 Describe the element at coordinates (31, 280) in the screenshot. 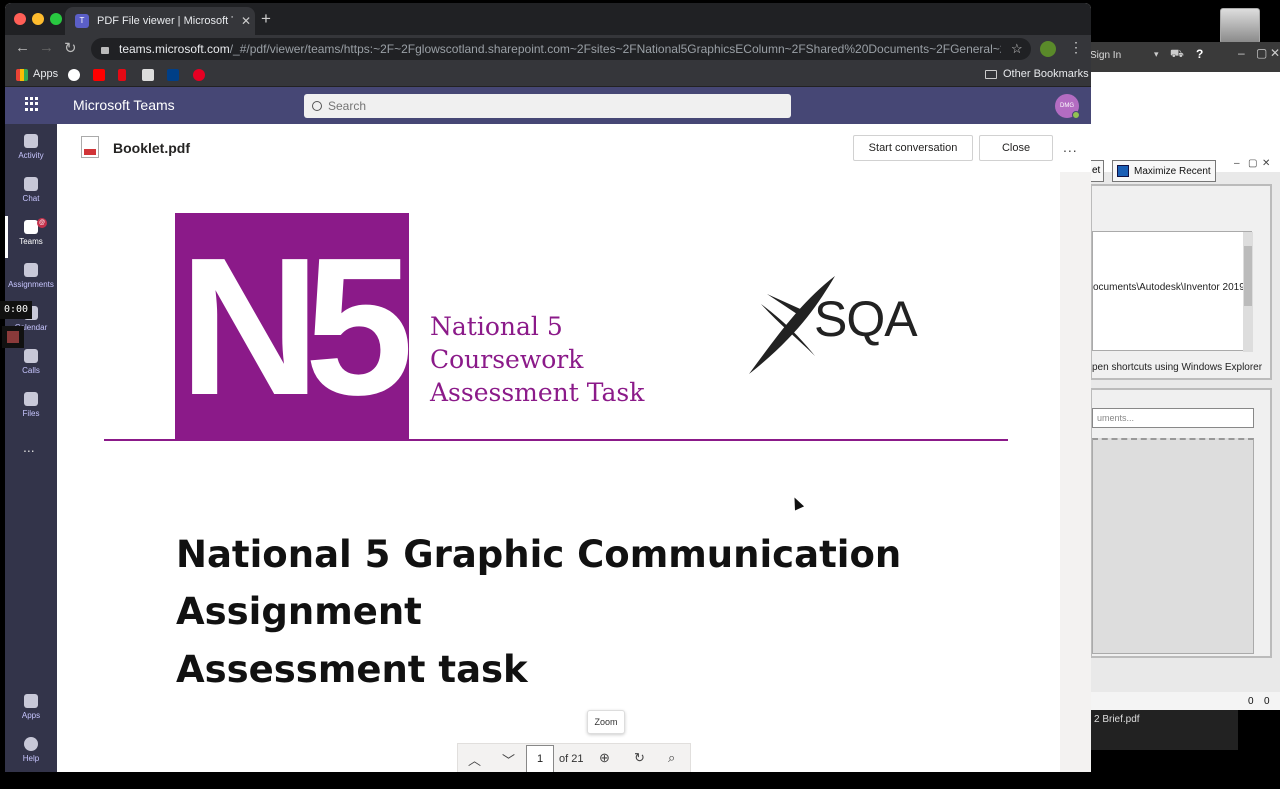

I see `rail-item-assignments: Assignments` at that location.